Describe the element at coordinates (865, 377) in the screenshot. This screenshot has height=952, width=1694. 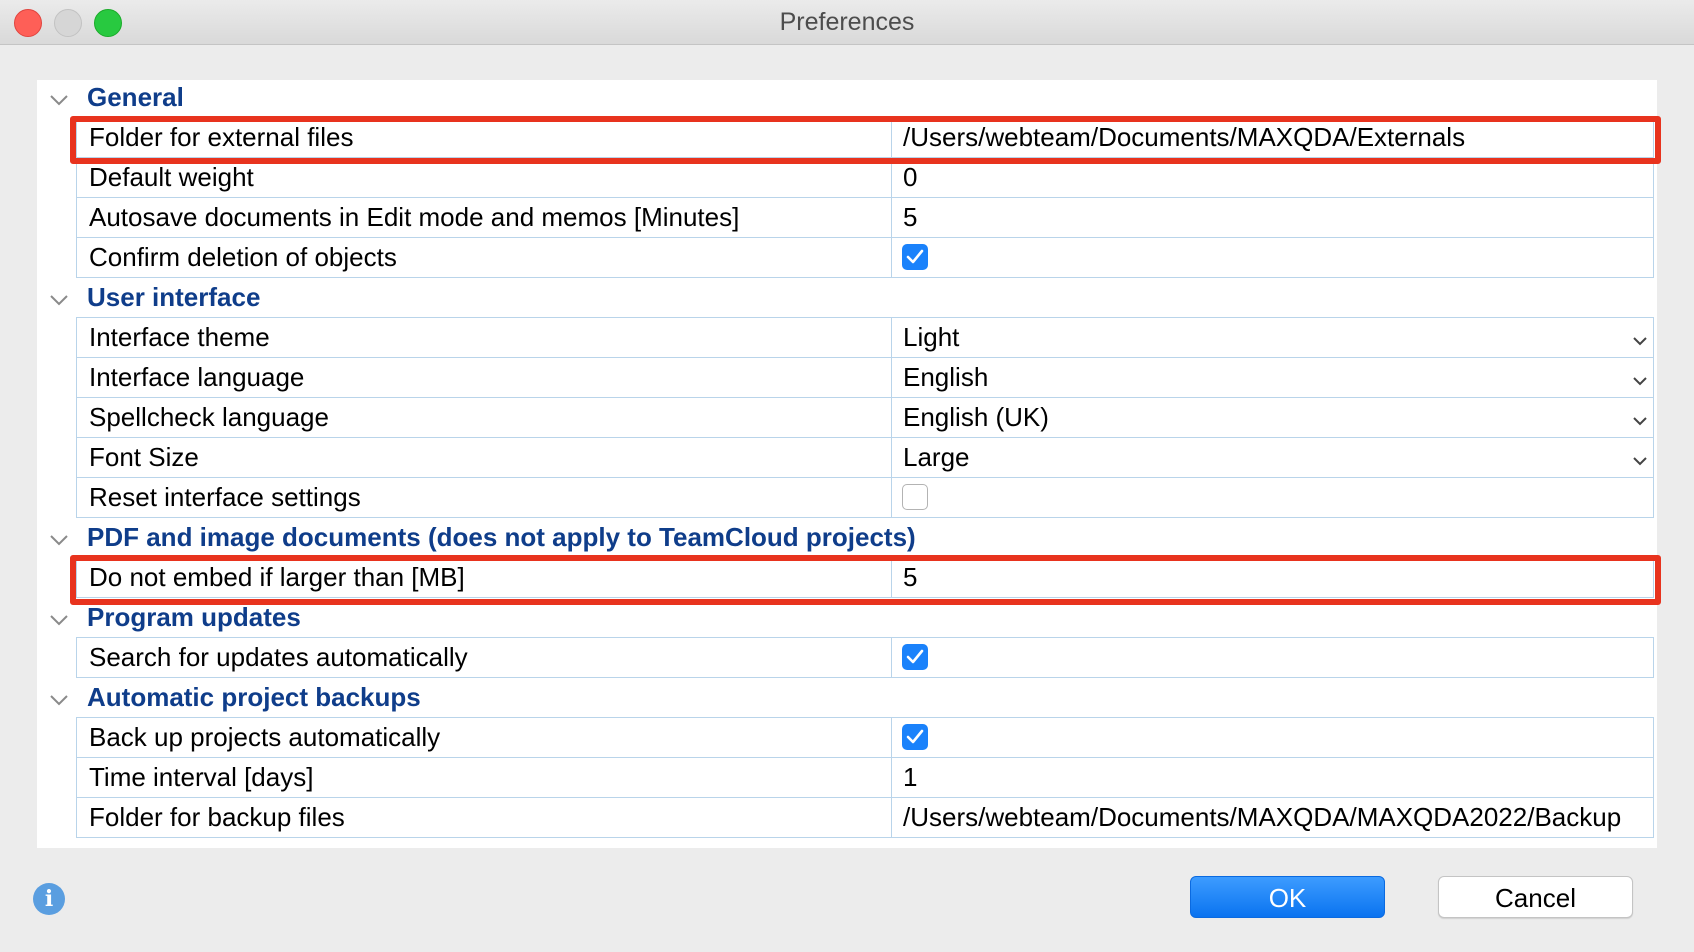
I see `row-interface-language: Interface language English` at that location.